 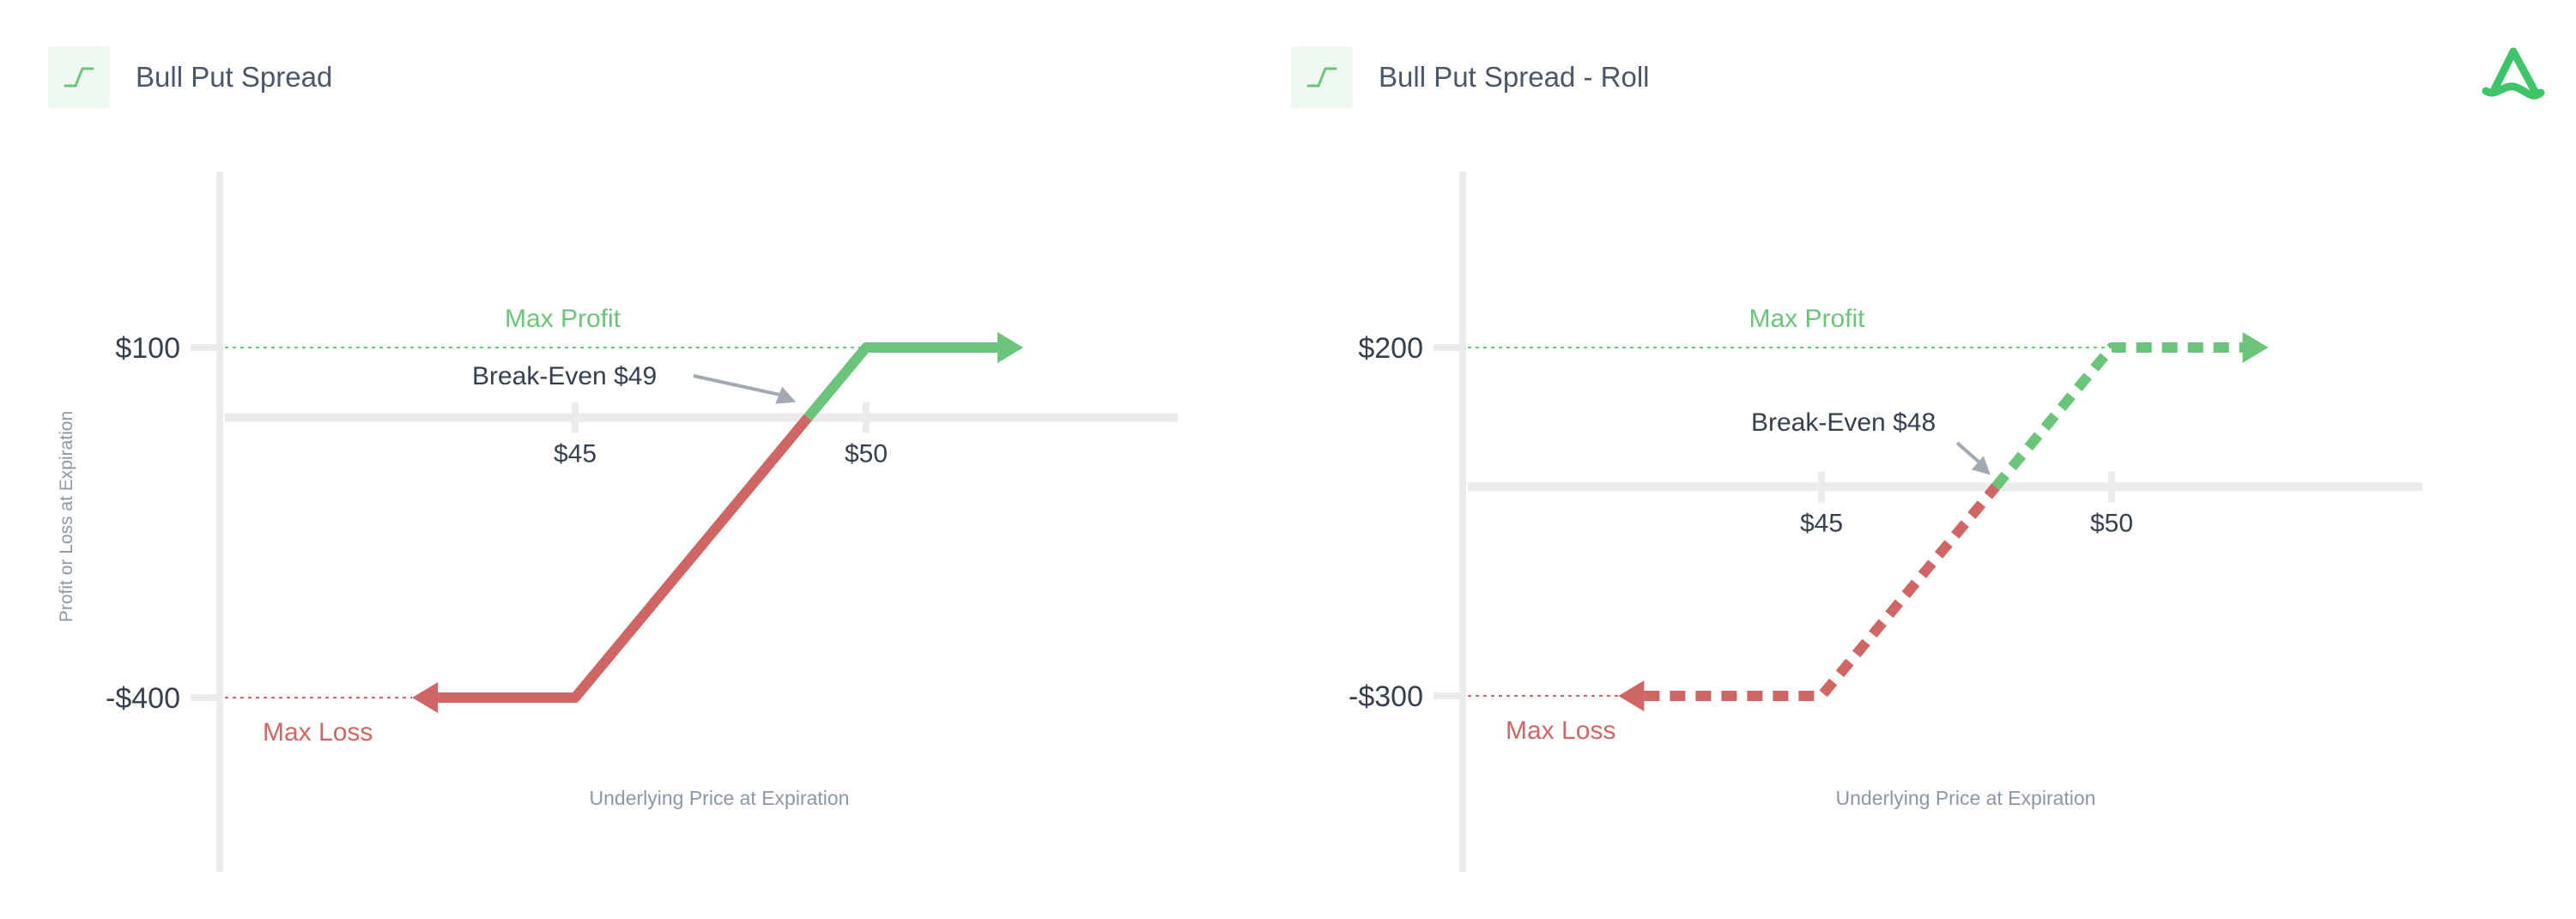 I want to click on payoff-line-loss, so click(x=625, y=558).